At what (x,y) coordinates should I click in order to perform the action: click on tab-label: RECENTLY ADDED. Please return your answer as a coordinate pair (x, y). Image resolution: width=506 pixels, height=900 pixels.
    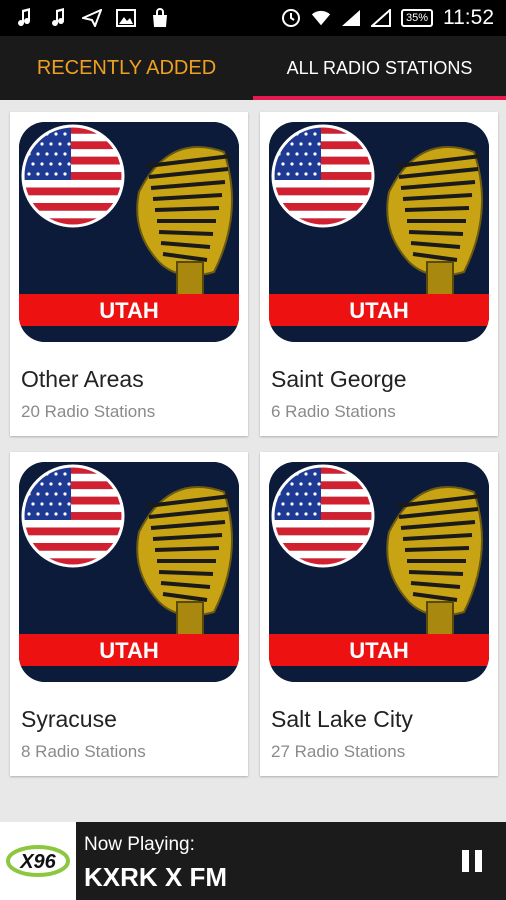
    Looking at the image, I should click on (126, 67).